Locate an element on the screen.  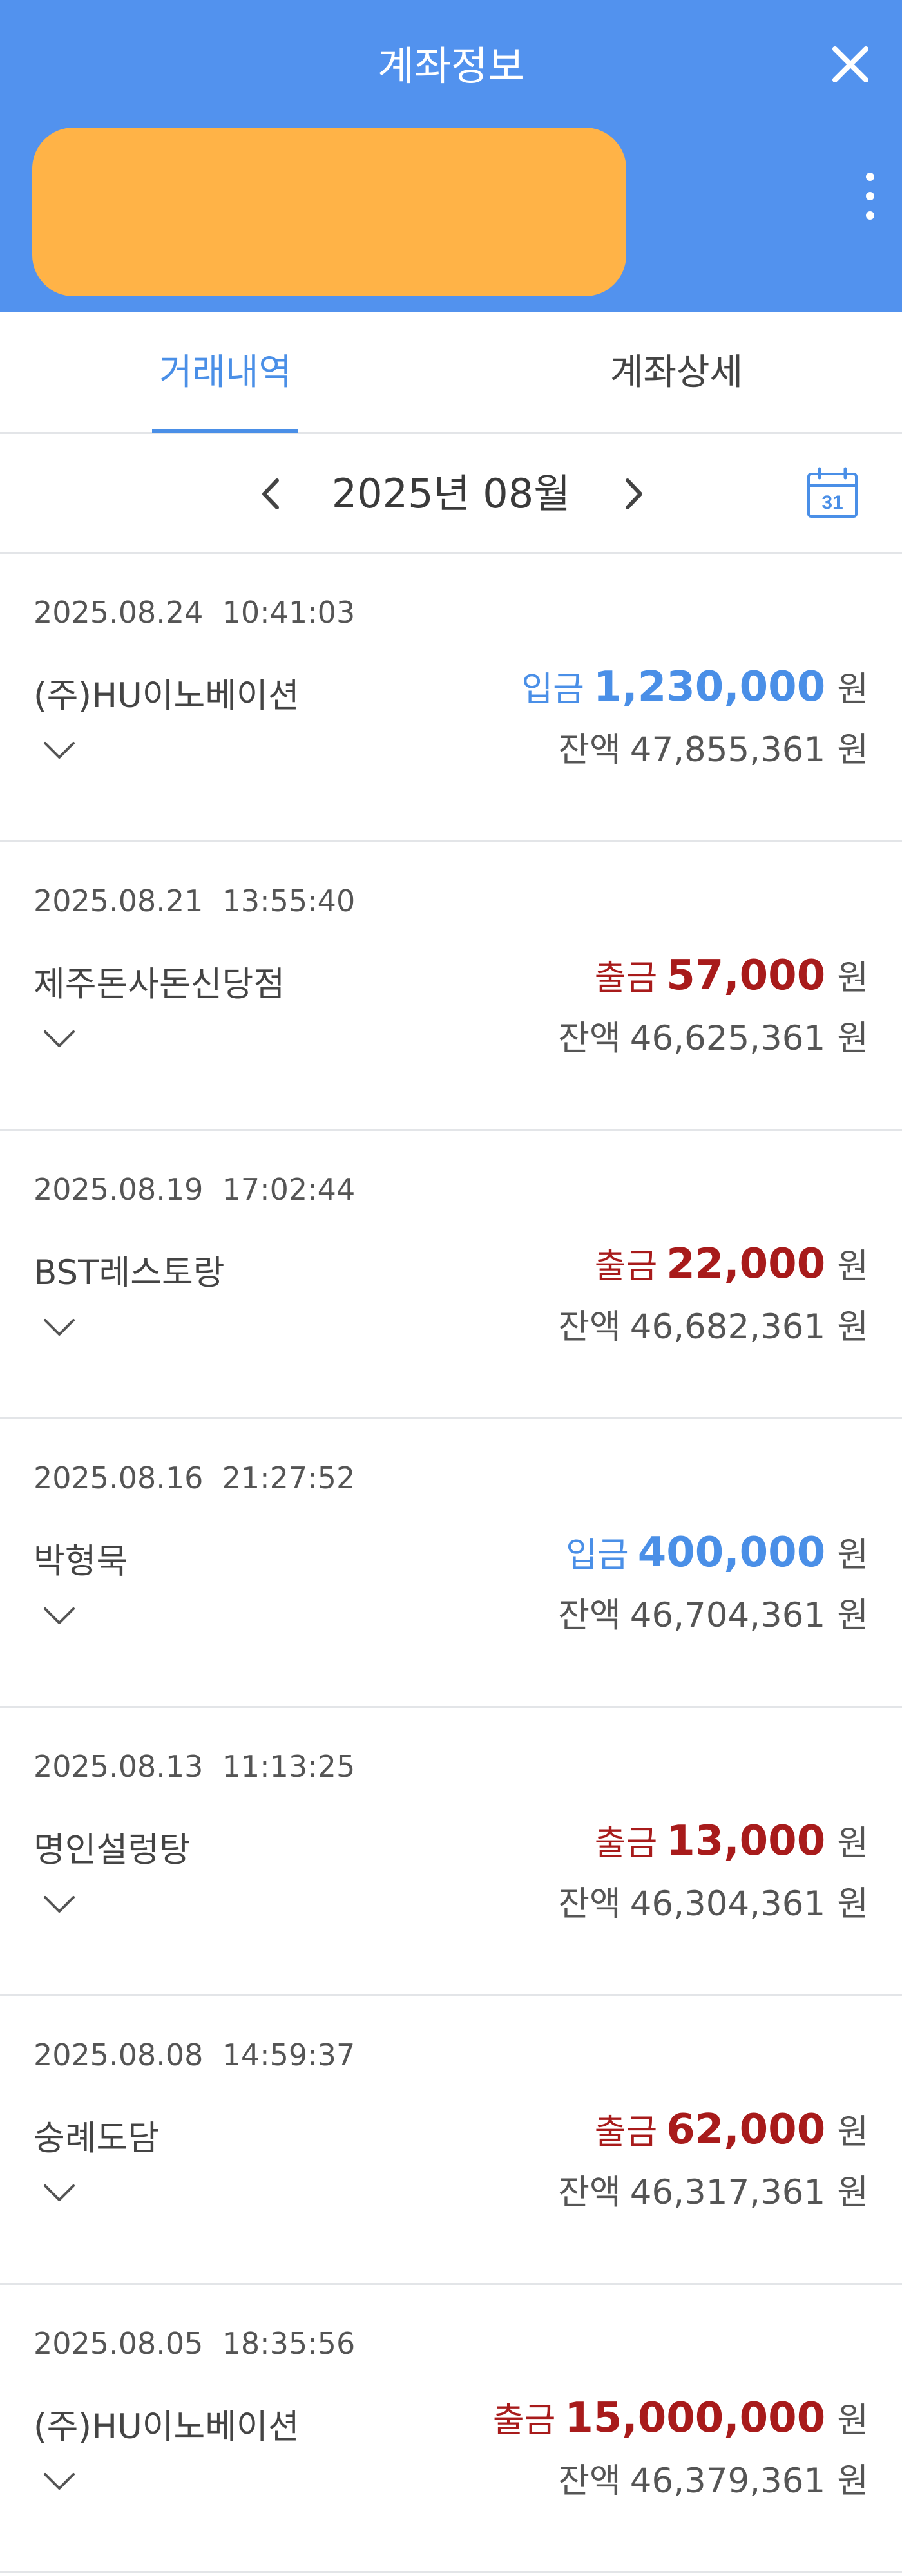
chevron-left-icon is located at coordinates (270, 494).